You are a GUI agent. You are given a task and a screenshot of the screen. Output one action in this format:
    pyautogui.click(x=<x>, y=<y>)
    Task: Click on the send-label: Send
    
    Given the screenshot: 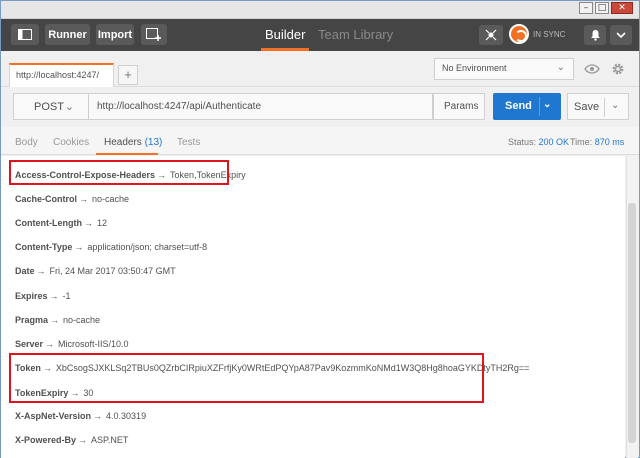 What is the action you would take?
    pyautogui.click(x=518, y=106)
    